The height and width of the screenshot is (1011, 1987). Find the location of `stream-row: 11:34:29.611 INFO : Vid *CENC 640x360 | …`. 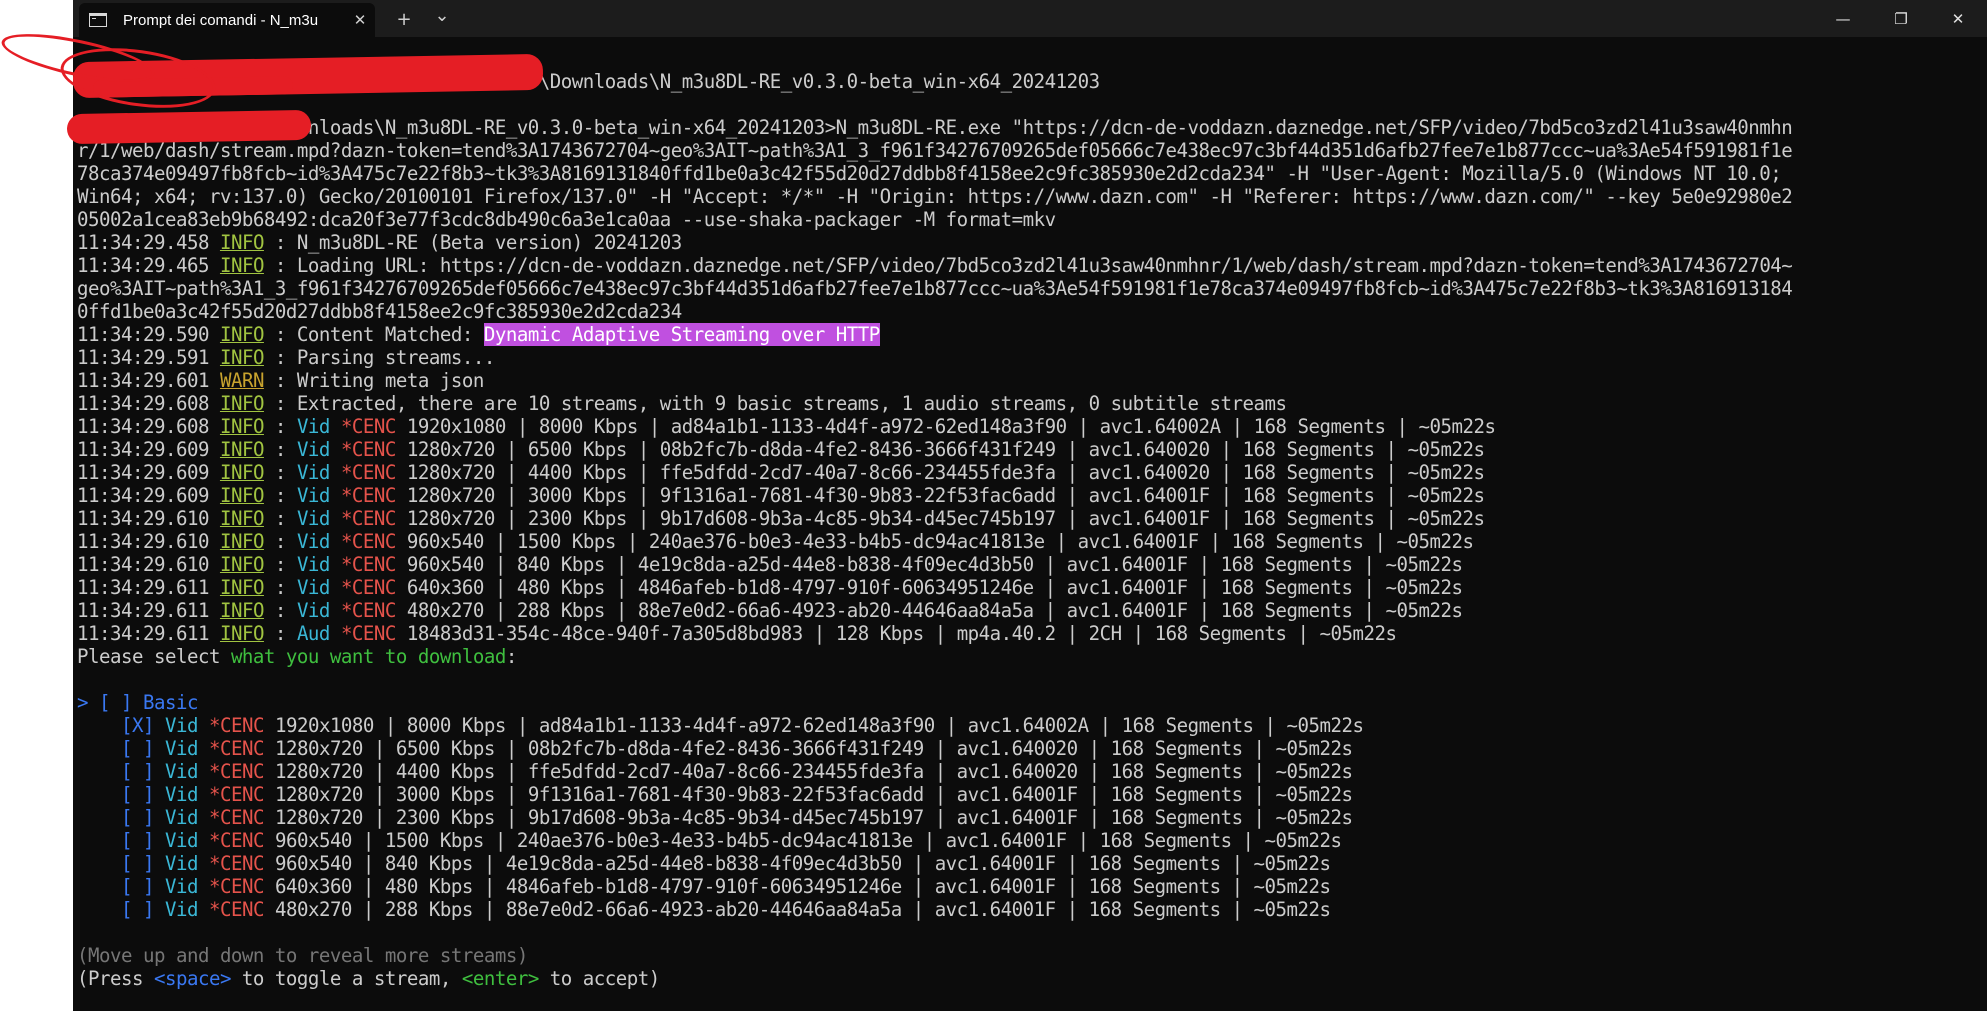

stream-row: 11:34:29.611 INFO : Vid *CENC 640x360 | … is located at coordinates (770, 587).